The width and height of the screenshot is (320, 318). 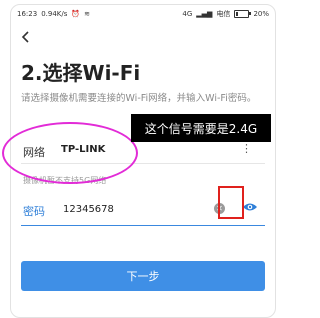 What do you see at coordinates (187, 14) in the screenshot?
I see `signal-text: 4G` at bounding box center [187, 14].